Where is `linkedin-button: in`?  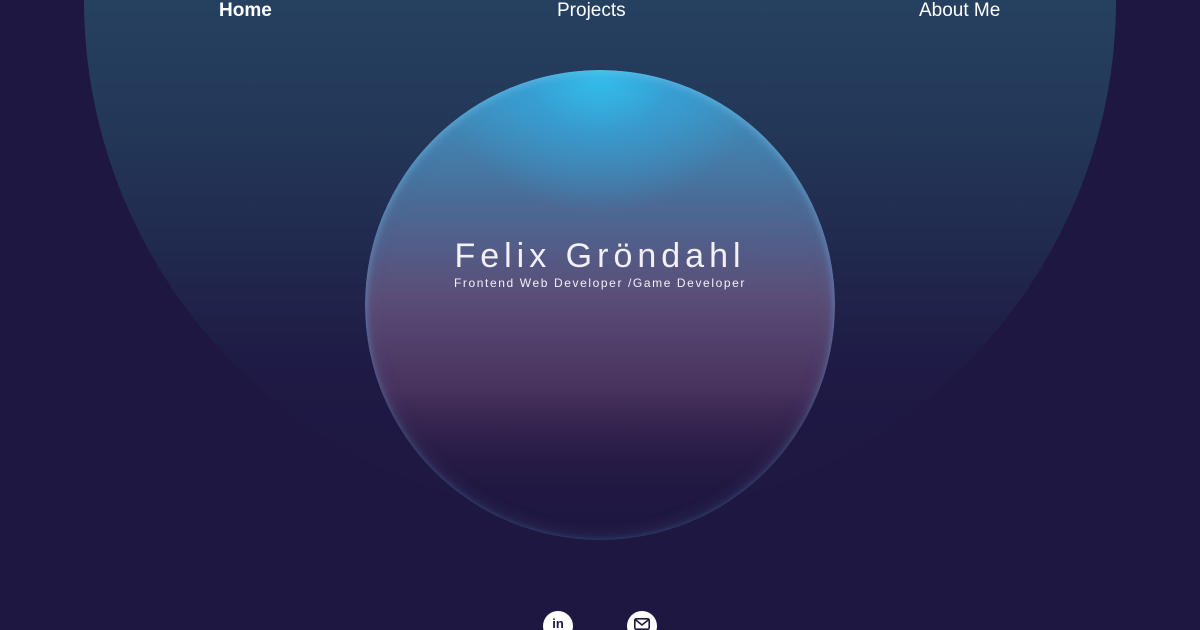
linkedin-button: in is located at coordinates (558, 620).